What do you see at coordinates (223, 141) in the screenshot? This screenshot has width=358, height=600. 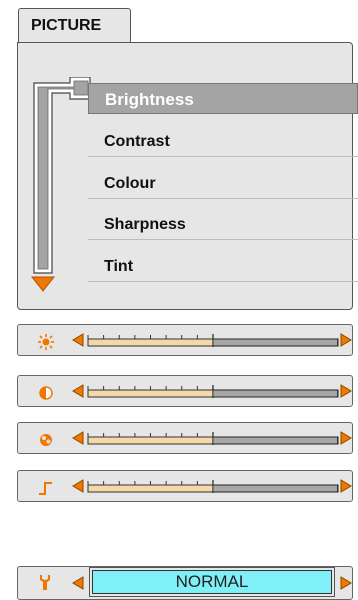 I see `menu-item-contrast: Contrast` at bounding box center [223, 141].